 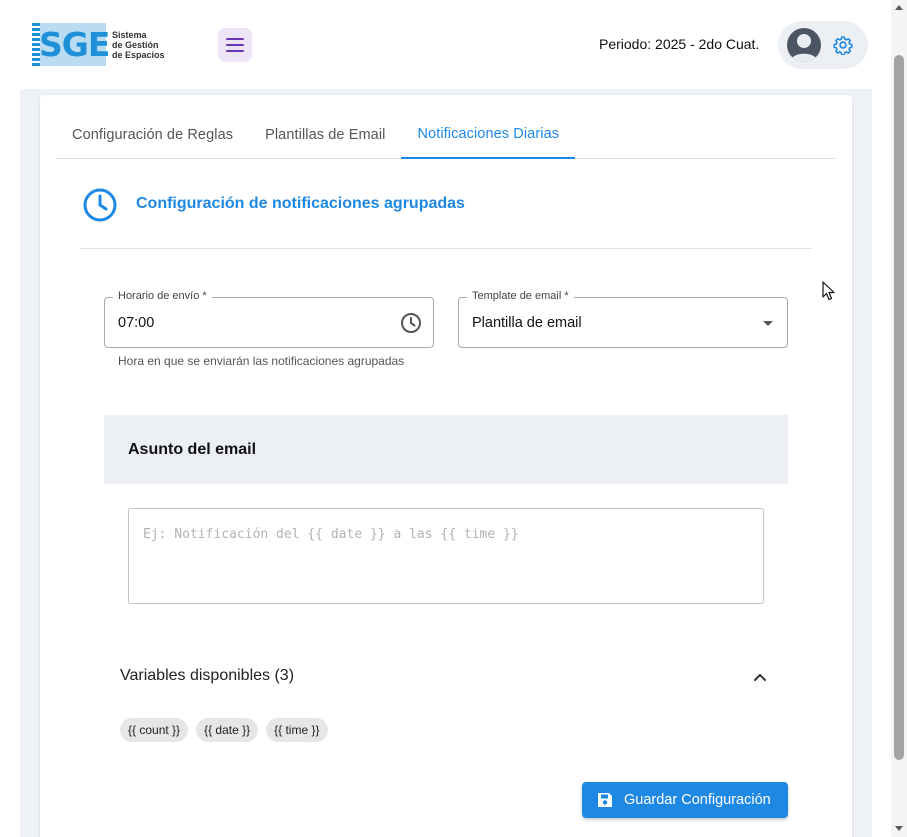 What do you see at coordinates (129, 34) in the screenshot?
I see `logo-text-line-1: Sistema` at bounding box center [129, 34].